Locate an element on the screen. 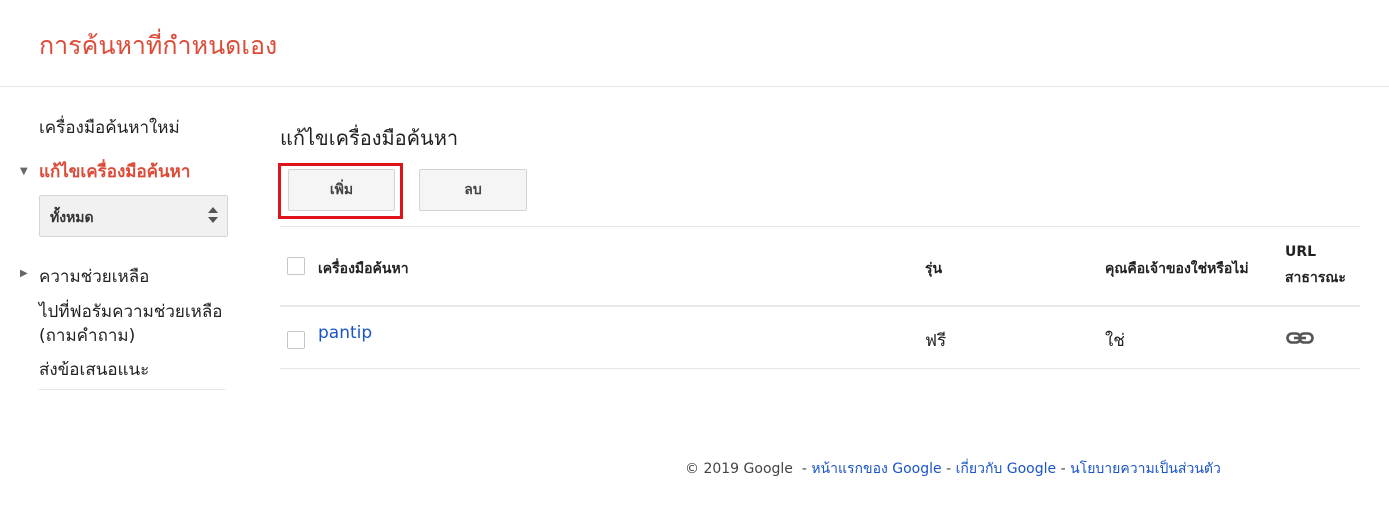 The image size is (1389, 505). sidebar-item-forum: ไปที่ฟอรัมความช่วยเหลือ is located at coordinates (131, 311).